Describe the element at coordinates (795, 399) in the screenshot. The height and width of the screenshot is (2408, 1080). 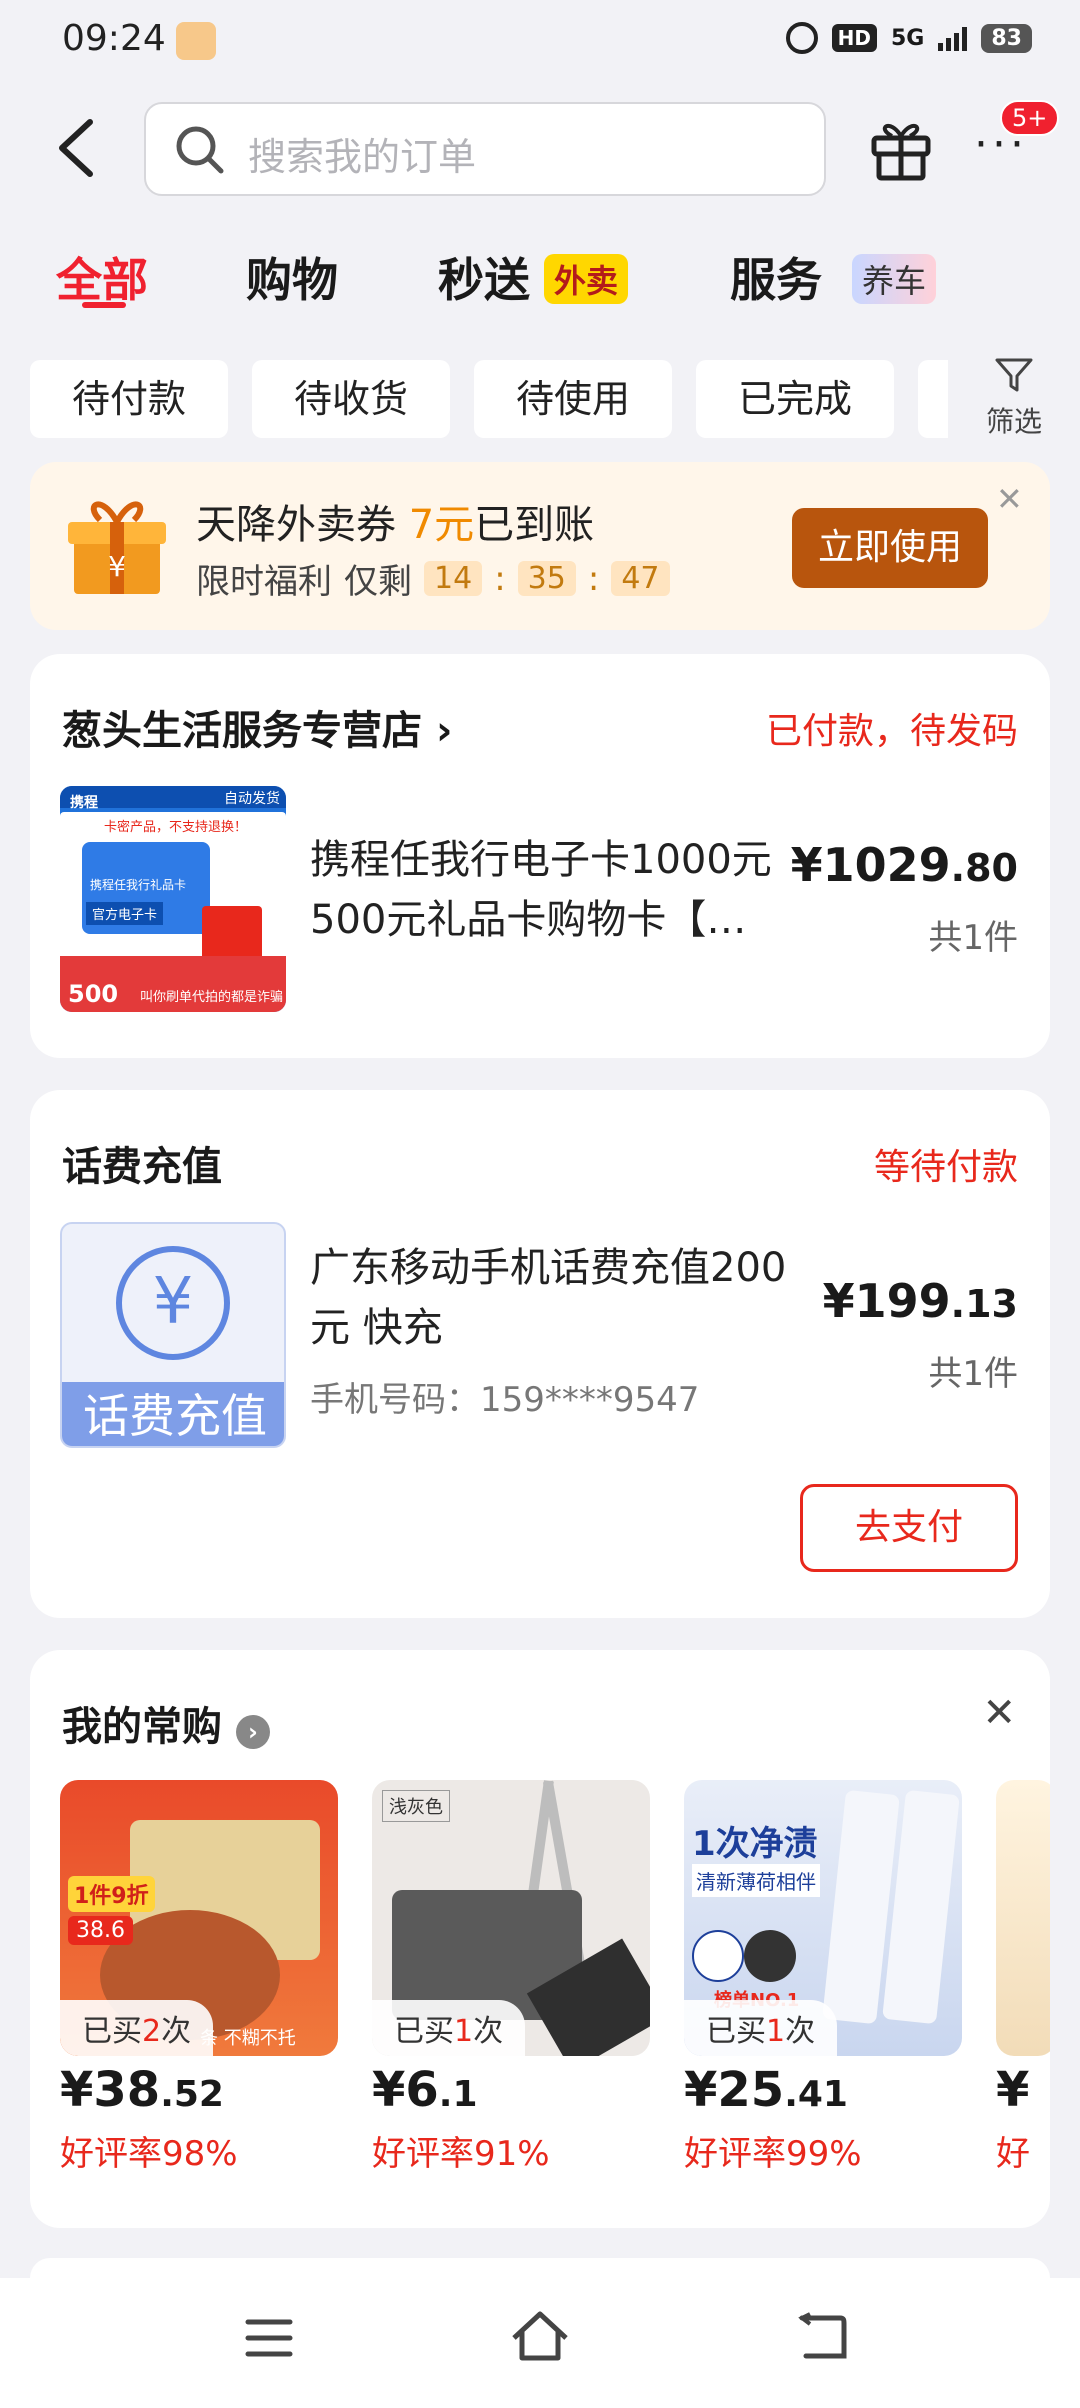
I see `filter-completed: 已完成` at that location.